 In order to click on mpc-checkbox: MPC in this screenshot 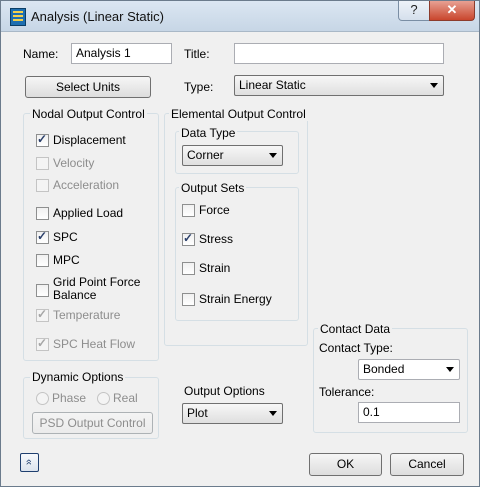, I will do `click(86, 261)`.